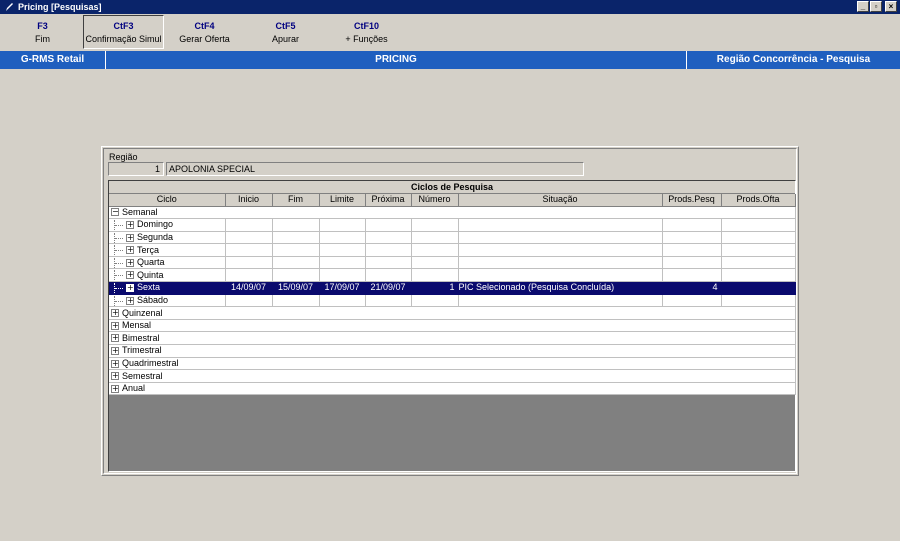 This screenshot has height=541, width=900. I want to click on confirmacao-simul-button: CtF3 Confirmação Simul, so click(123, 32).